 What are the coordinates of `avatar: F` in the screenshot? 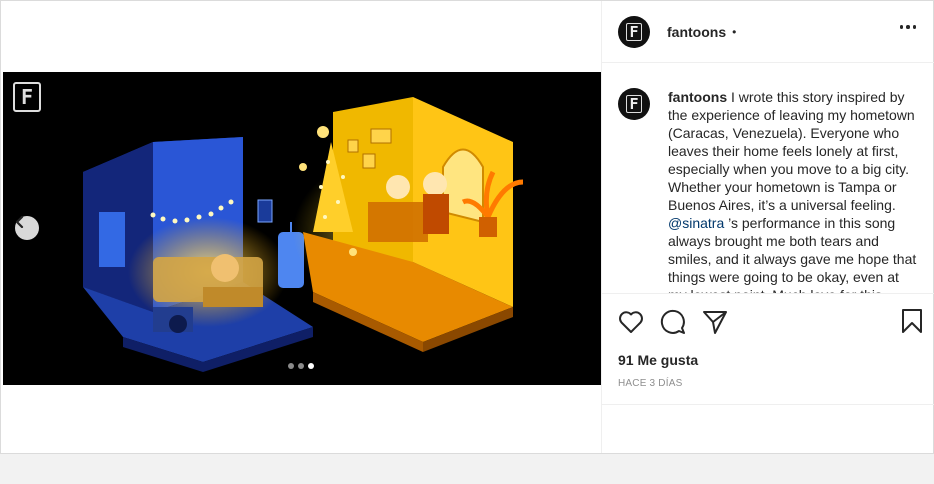 It's located at (634, 31).